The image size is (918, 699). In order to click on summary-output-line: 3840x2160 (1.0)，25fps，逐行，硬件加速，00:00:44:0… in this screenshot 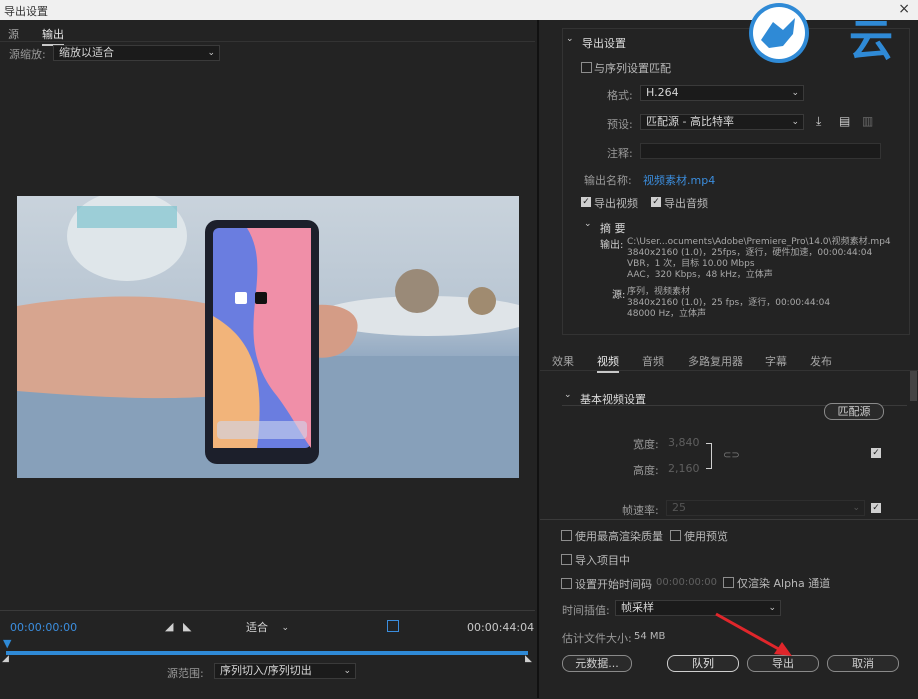, I will do `click(750, 253)`.